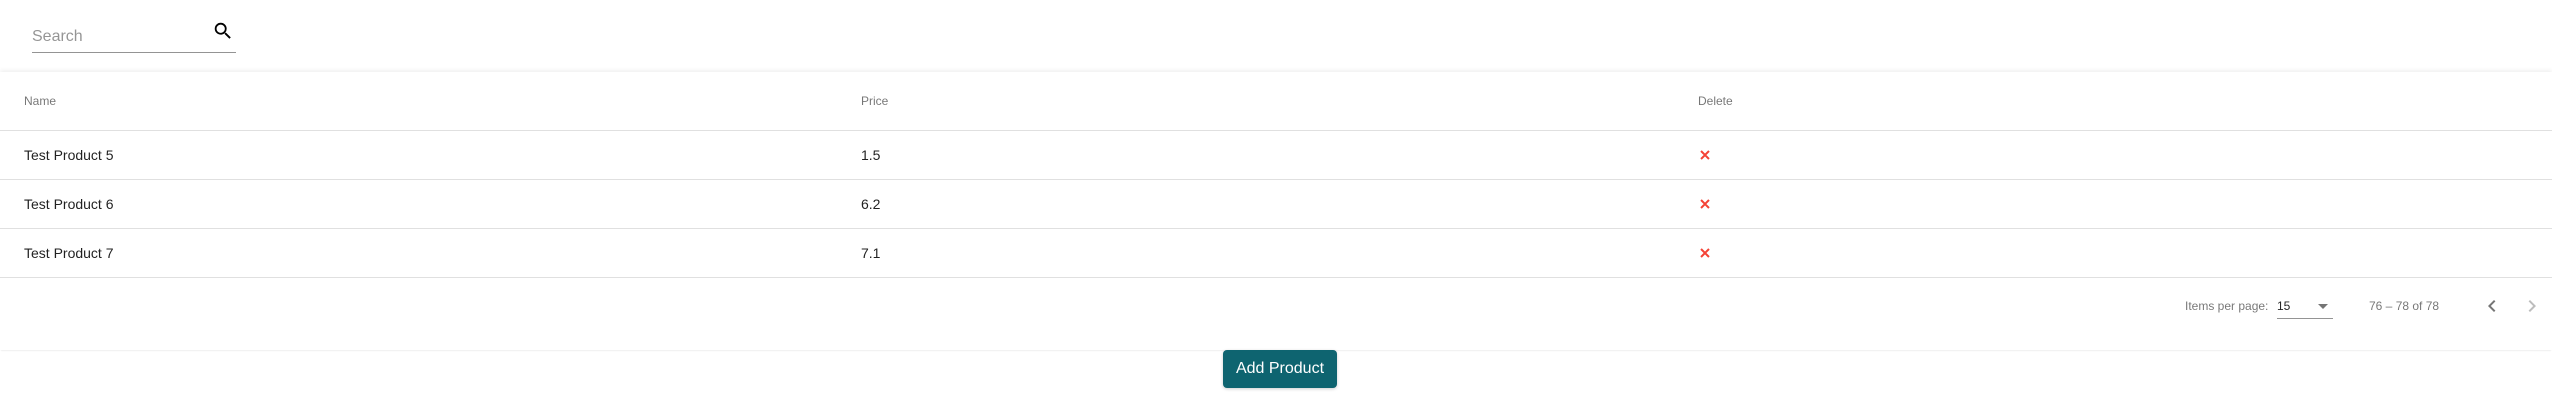  Describe the element at coordinates (69, 154) in the screenshot. I see `product-name-cell: Test Product 5` at that location.